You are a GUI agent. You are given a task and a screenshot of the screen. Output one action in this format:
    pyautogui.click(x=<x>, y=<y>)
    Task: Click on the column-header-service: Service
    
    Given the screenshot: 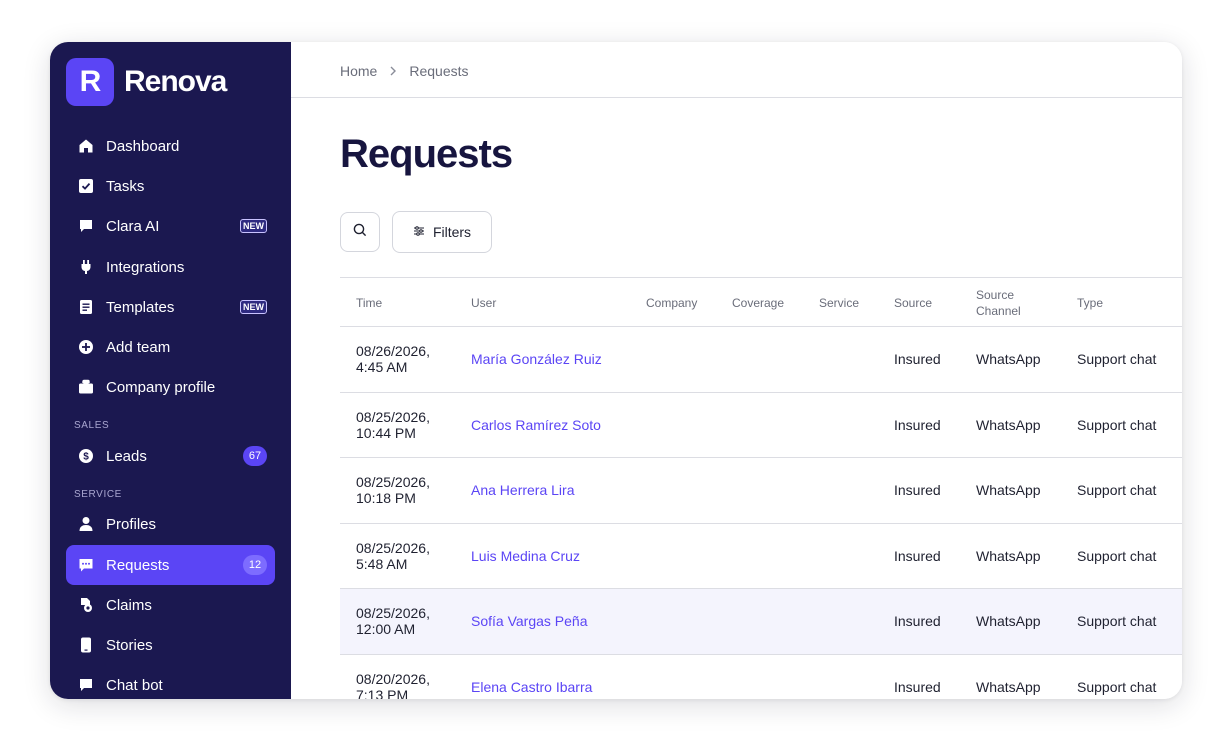 What is the action you would take?
    pyautogui.click(x=839, y=303)
    